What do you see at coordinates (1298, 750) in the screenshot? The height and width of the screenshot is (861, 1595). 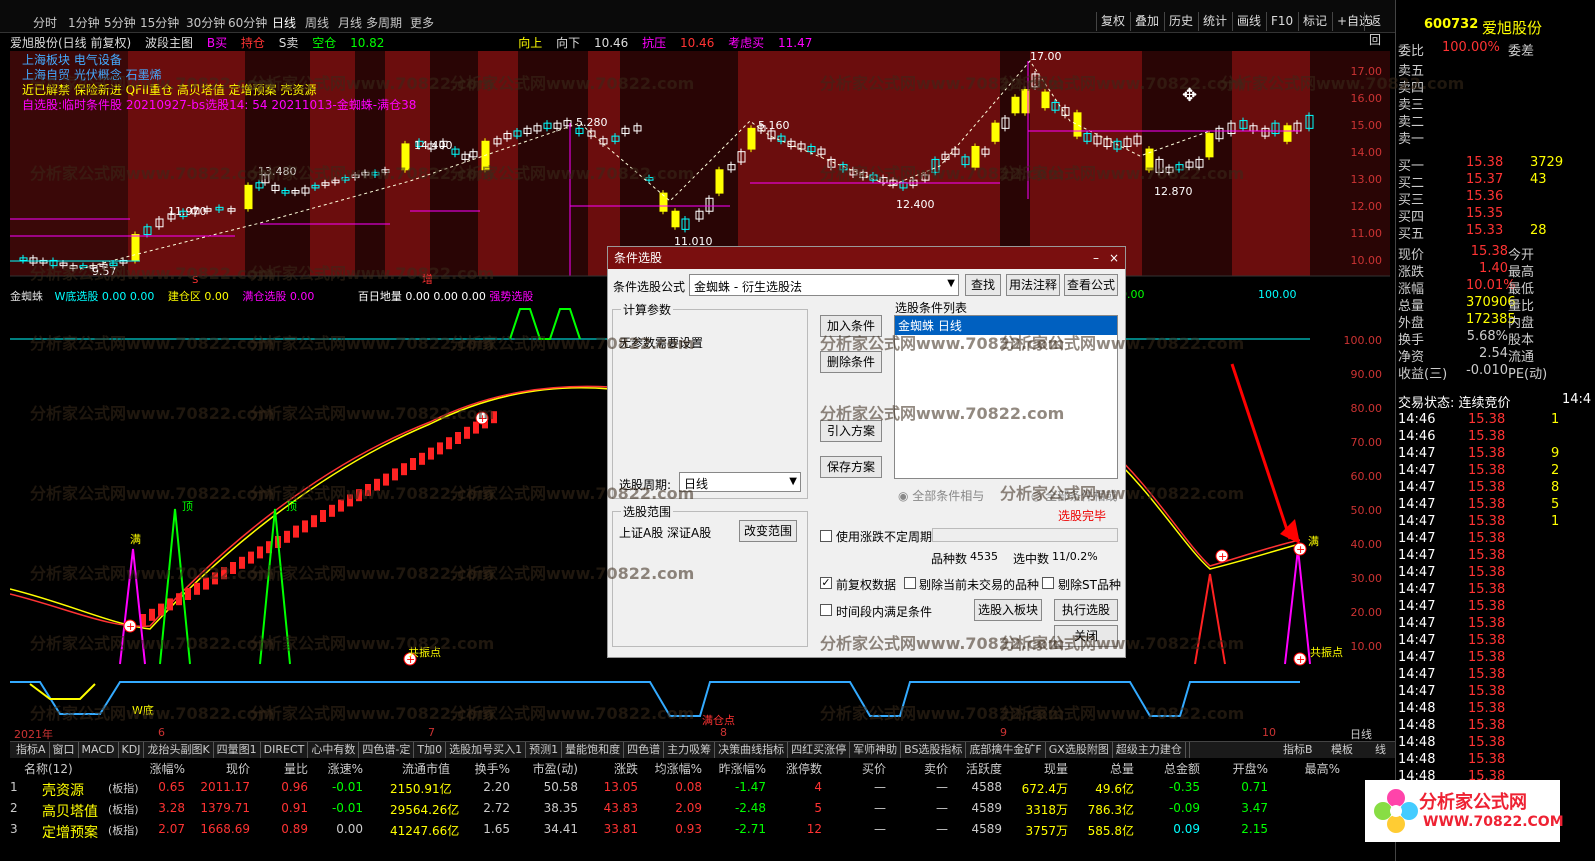 I see `tab-indicator-b: 指标B` at bounding box center [1298, 750].